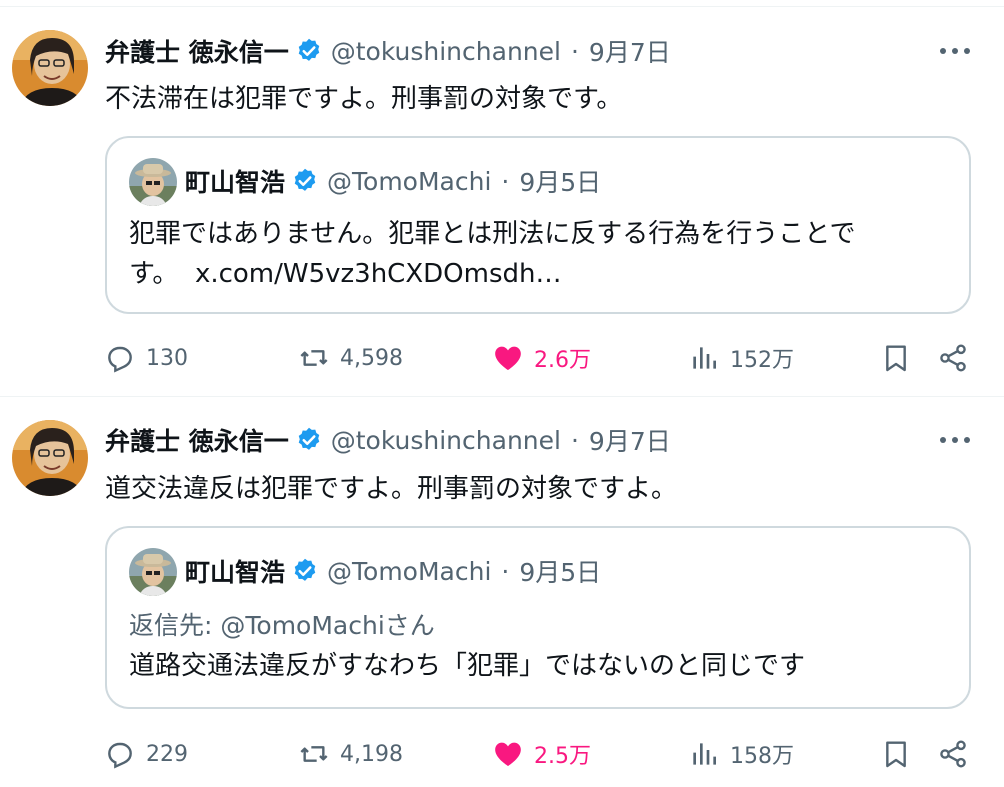 This screenshot has height=787, width=1004. I want to click on reply-button: 229, so click(146, 754).